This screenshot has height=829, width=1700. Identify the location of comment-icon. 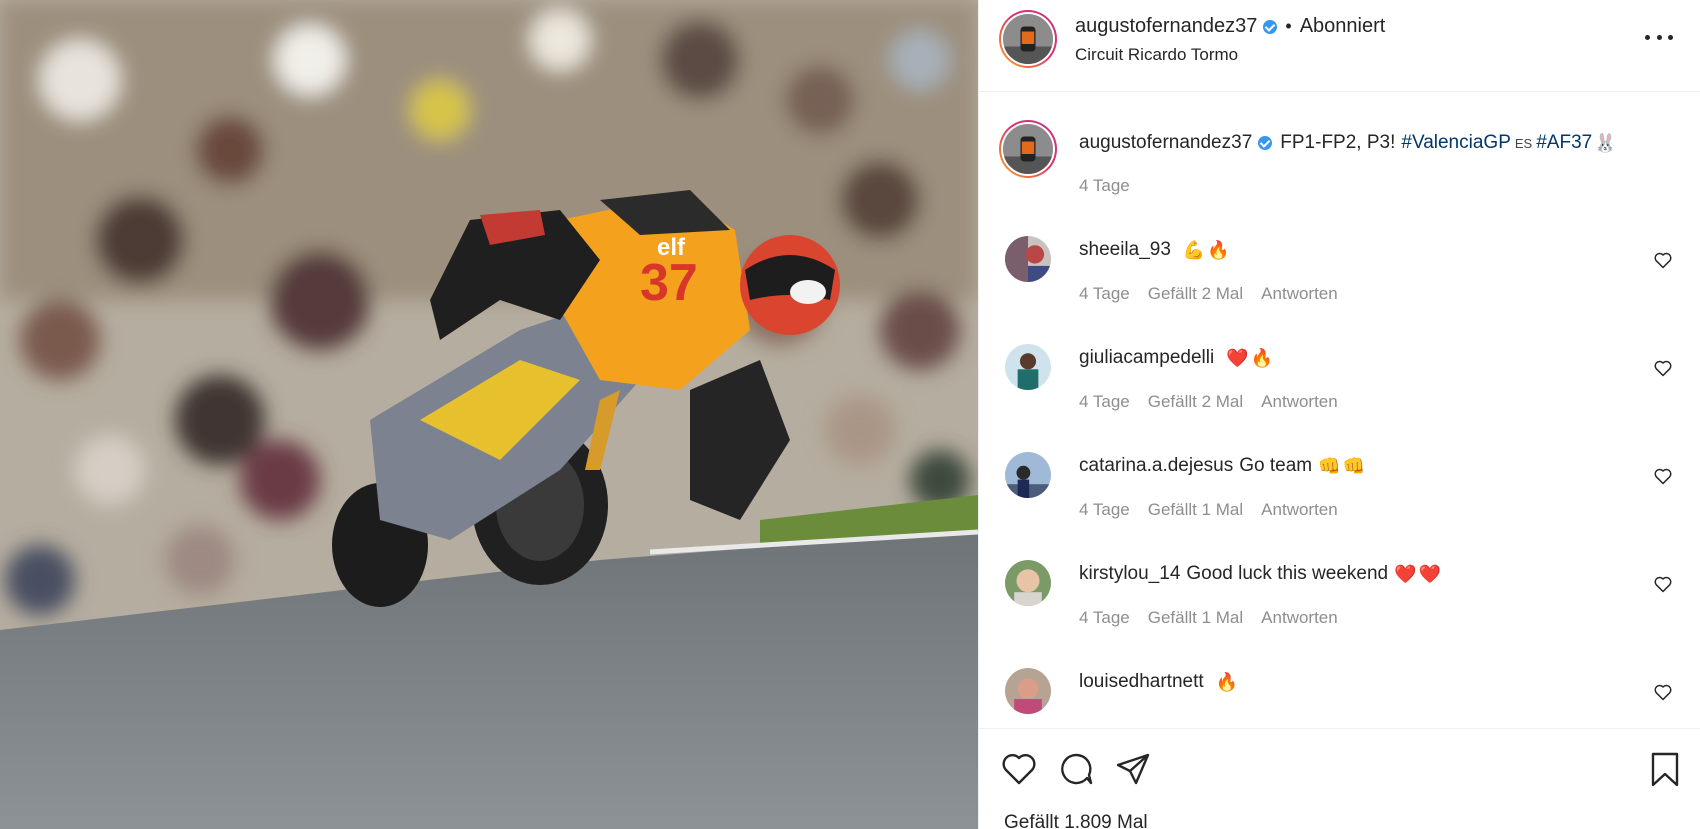
(1076, 769).